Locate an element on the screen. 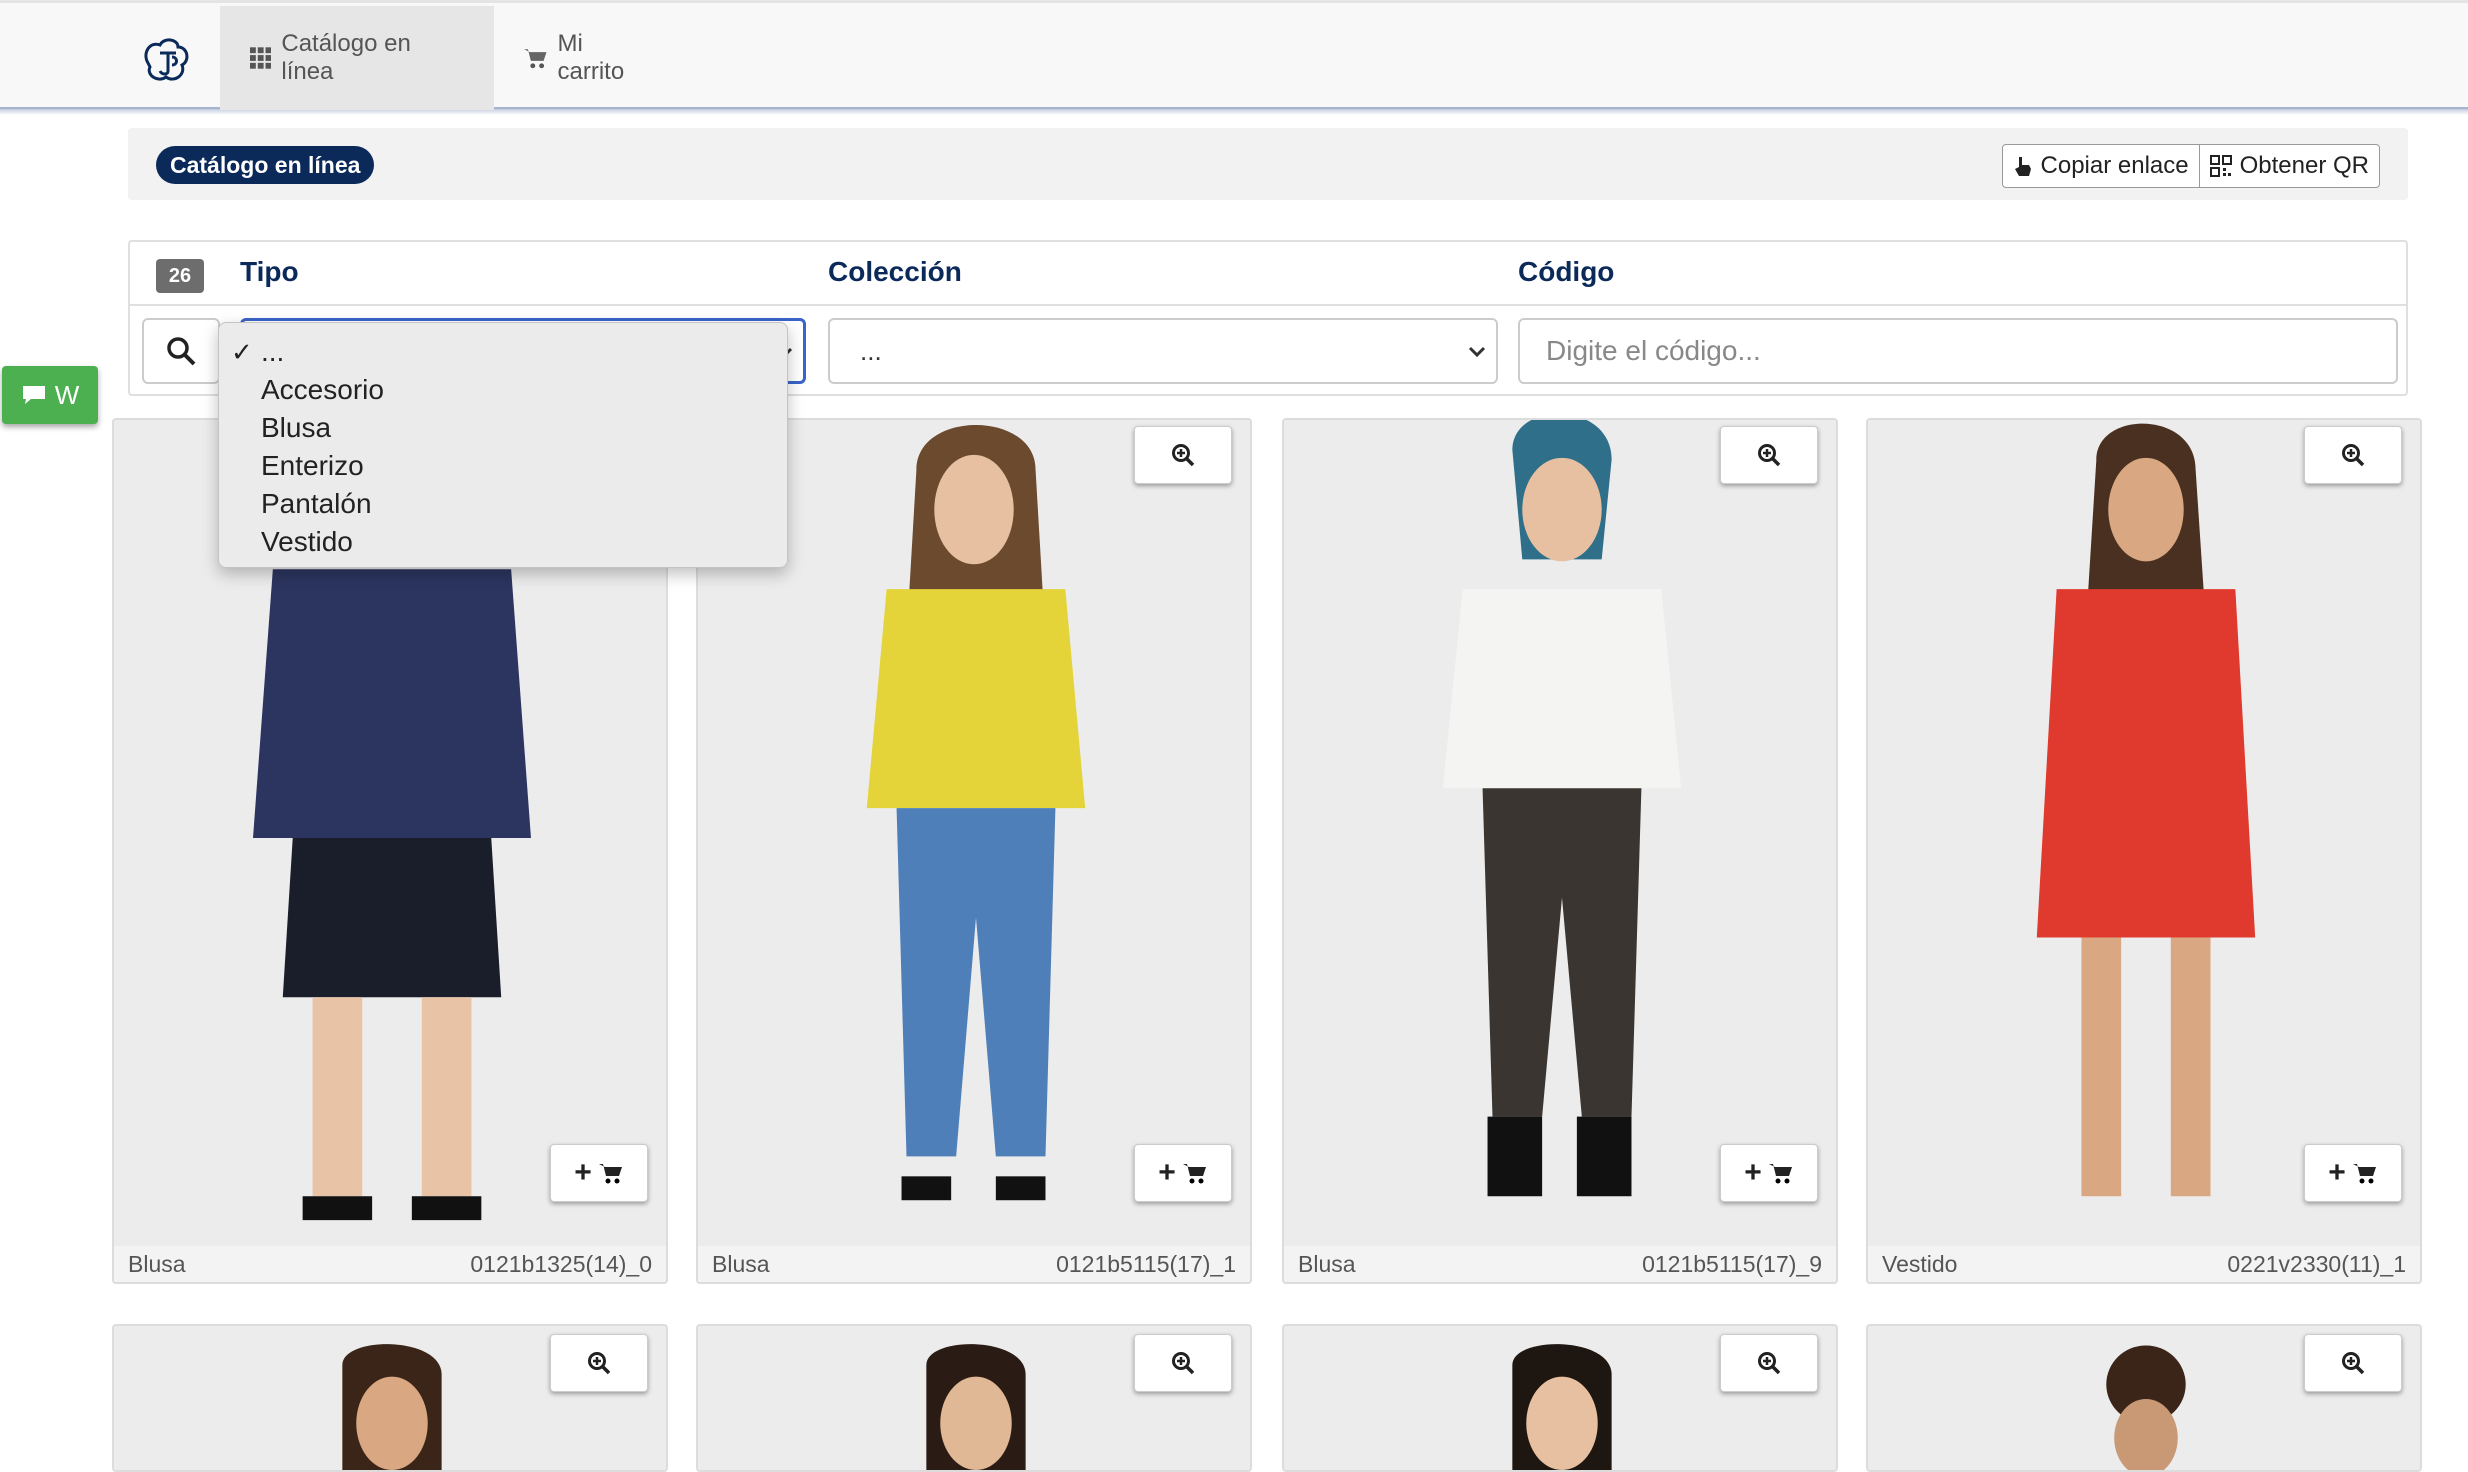 The image size is (2468, 1472). chat-icon is located at coordinates (33, 395).